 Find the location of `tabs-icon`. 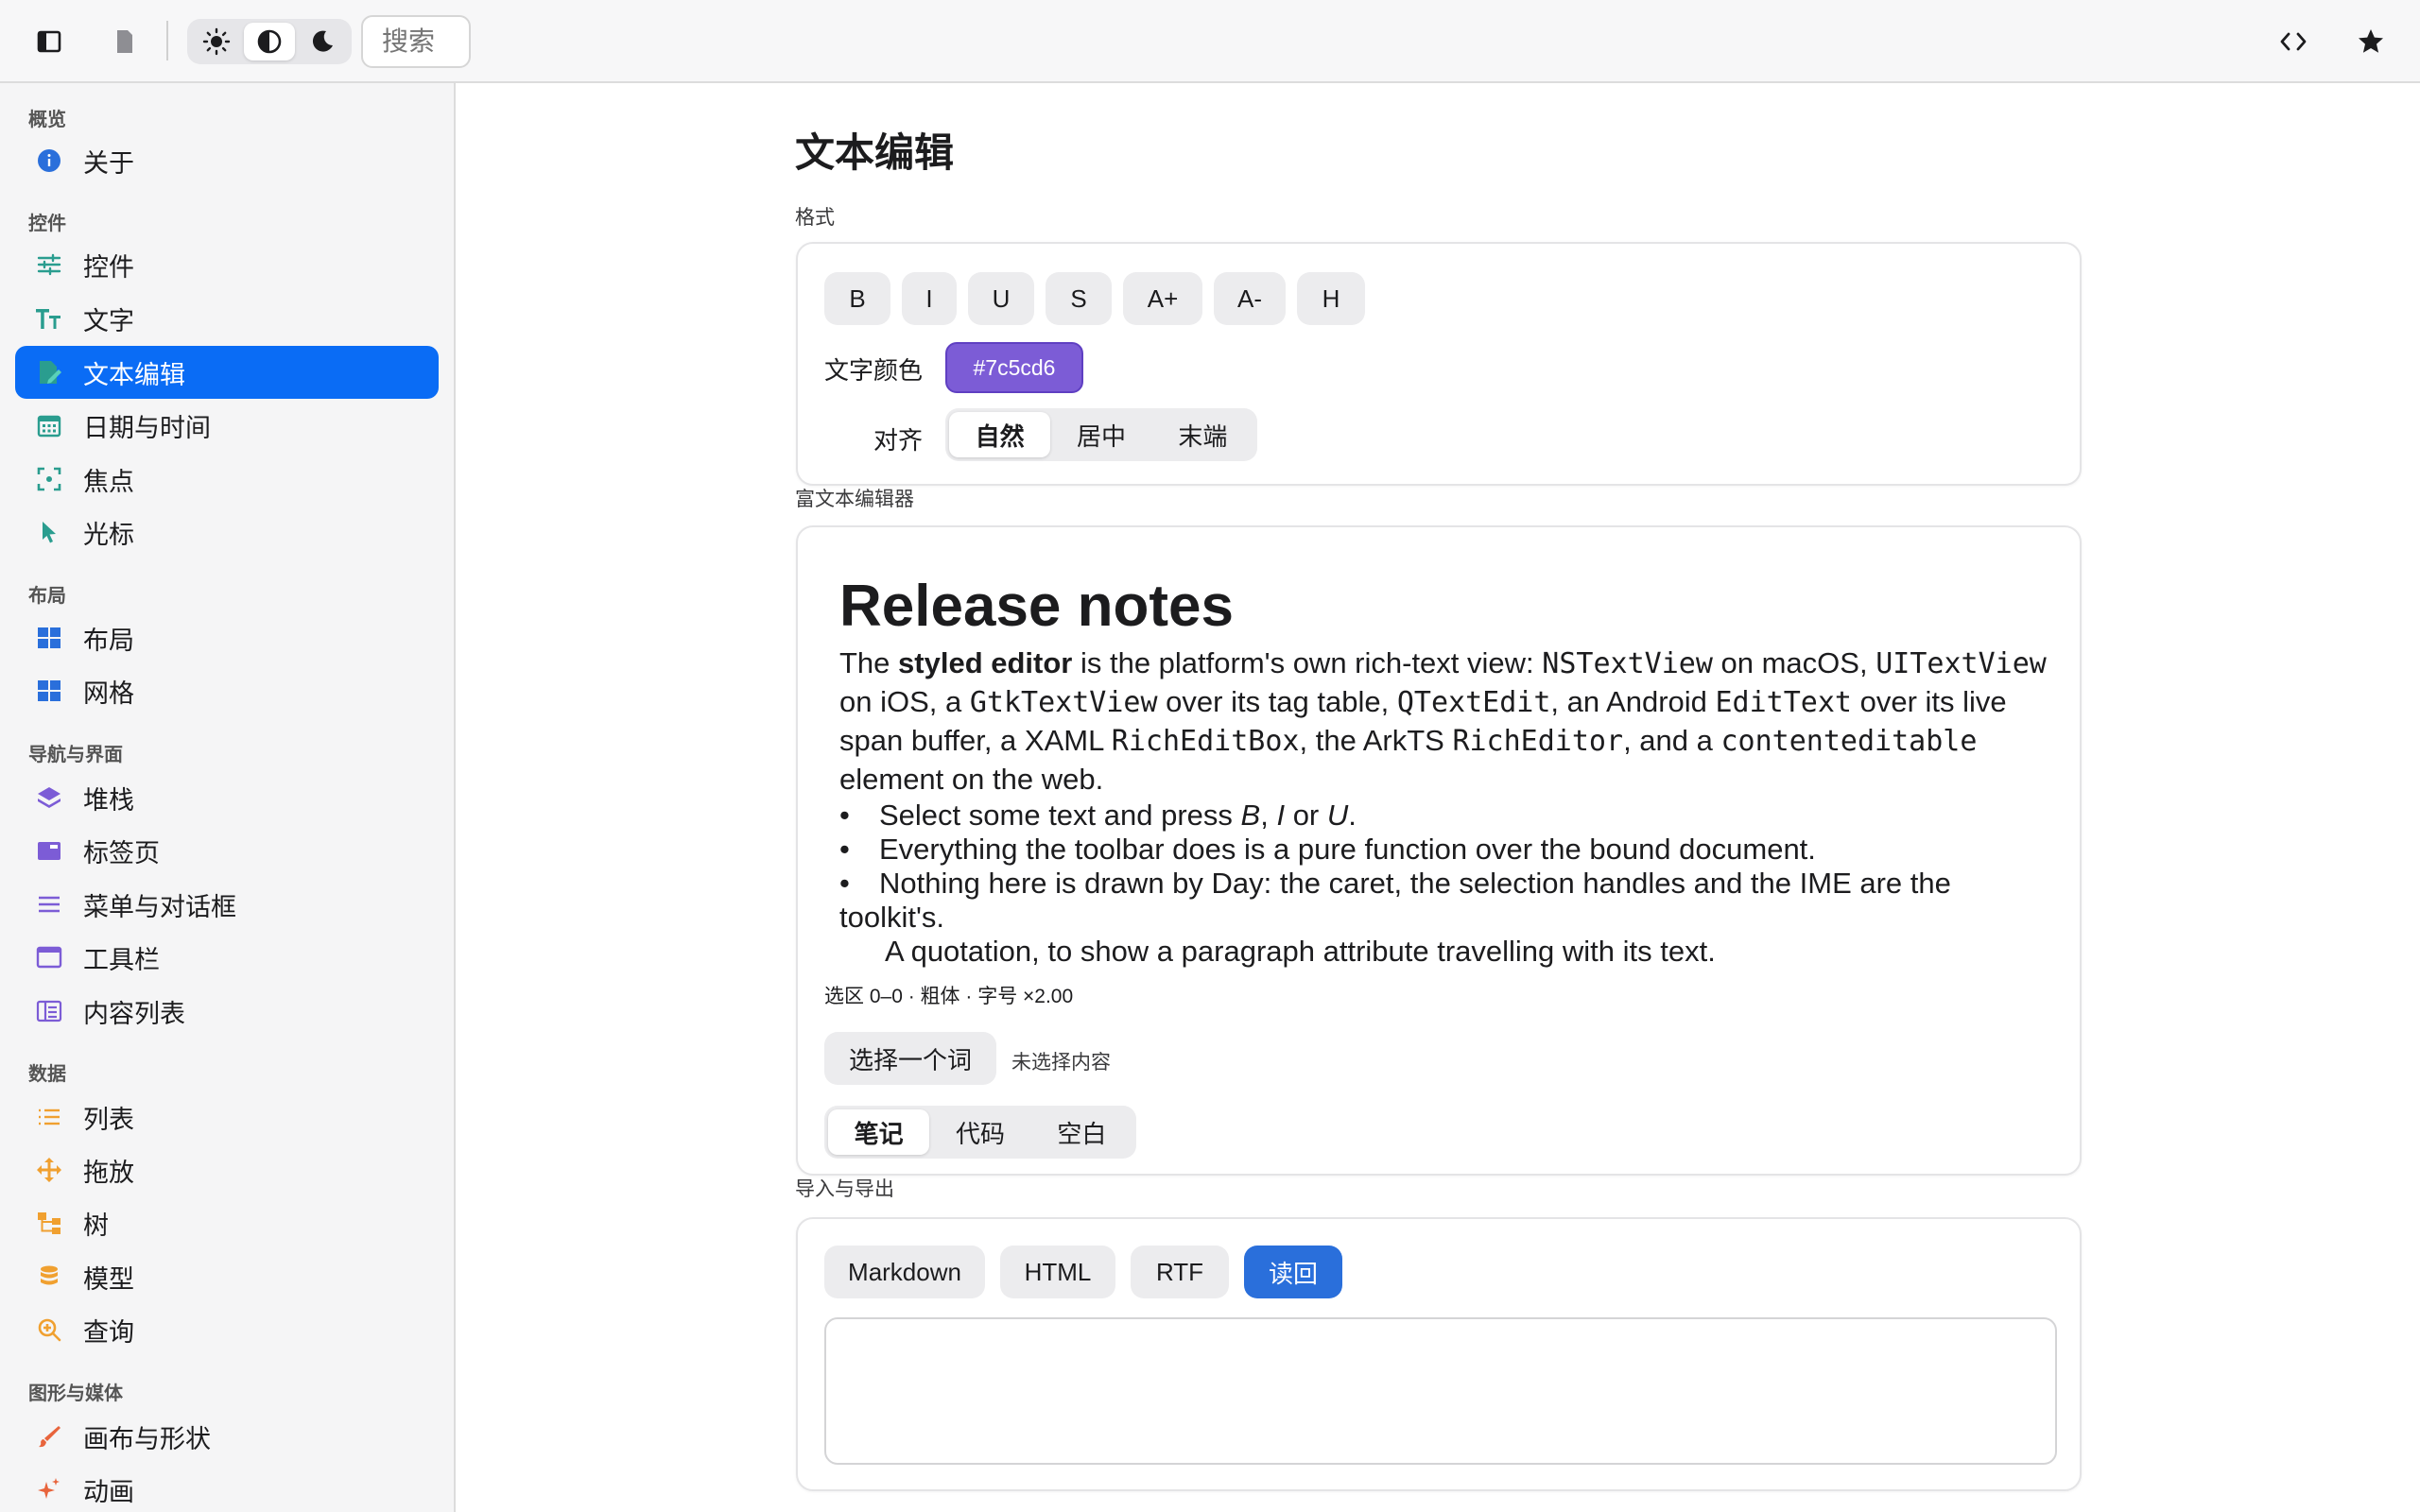

tabs-icon is located at coordinates (49, 850).